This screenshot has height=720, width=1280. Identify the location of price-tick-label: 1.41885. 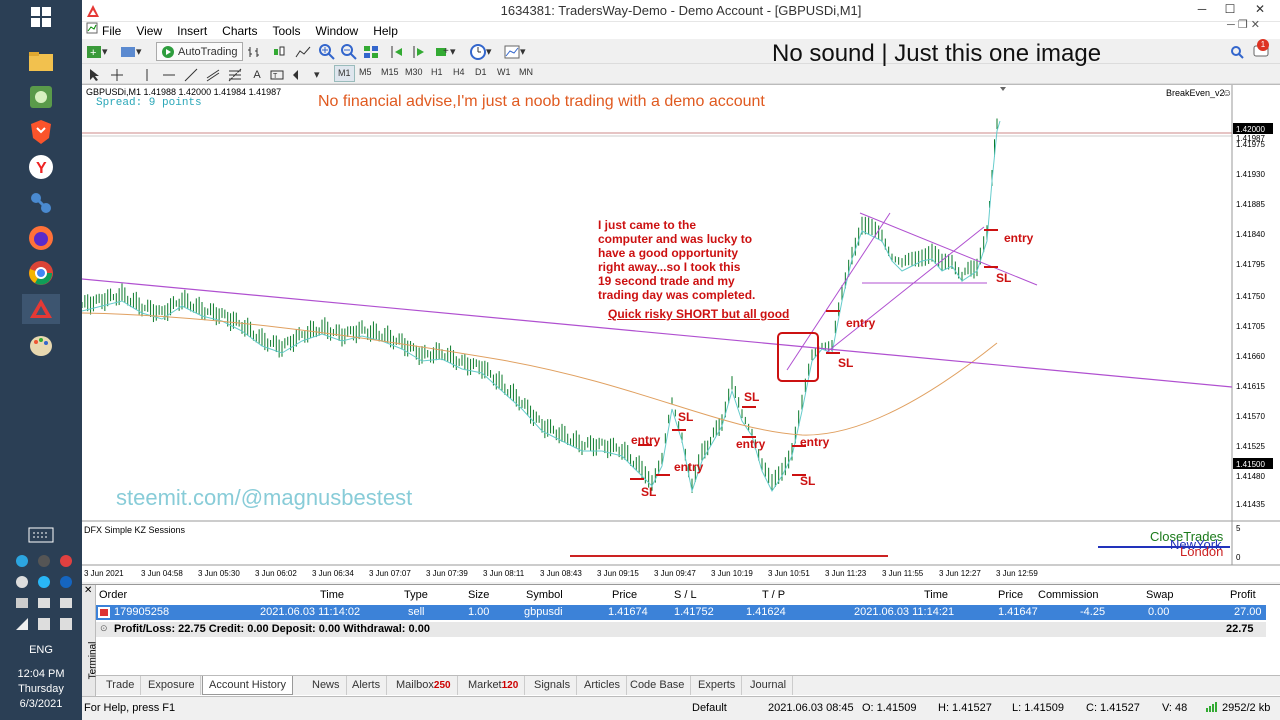
(1250, 204).